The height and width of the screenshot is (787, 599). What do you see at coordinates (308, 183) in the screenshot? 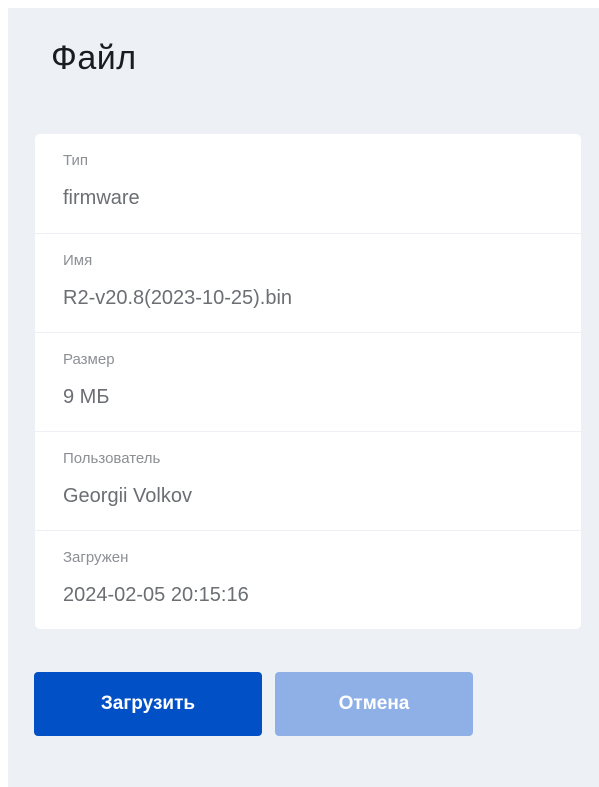
I see `field-type: Тип firmware` at bounding box center [308, 183].